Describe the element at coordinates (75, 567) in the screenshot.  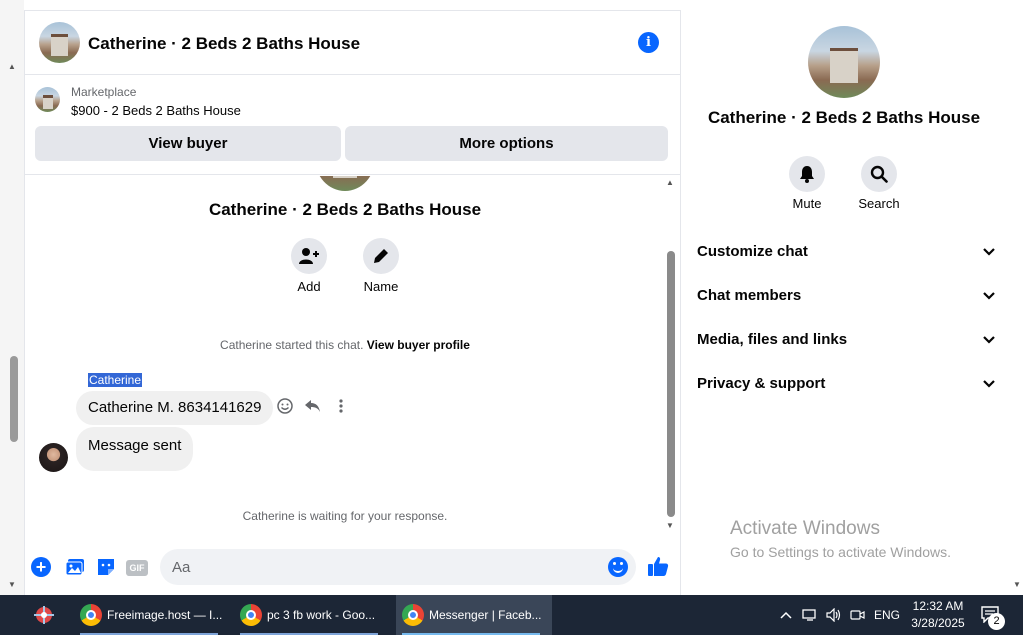
I see `photo-icon` at that location.